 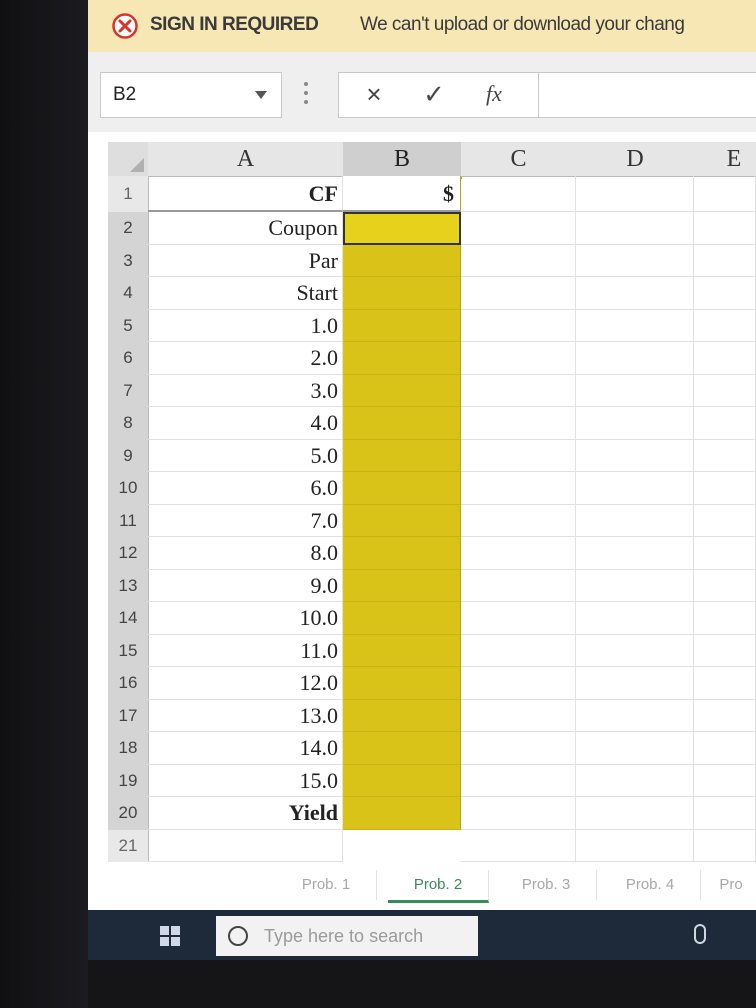 What do you see at coordinates (650, 885) in the screenshot?
I see `sheet-tab-prob-4: Prob. 4` at bounding box center [650, 885].